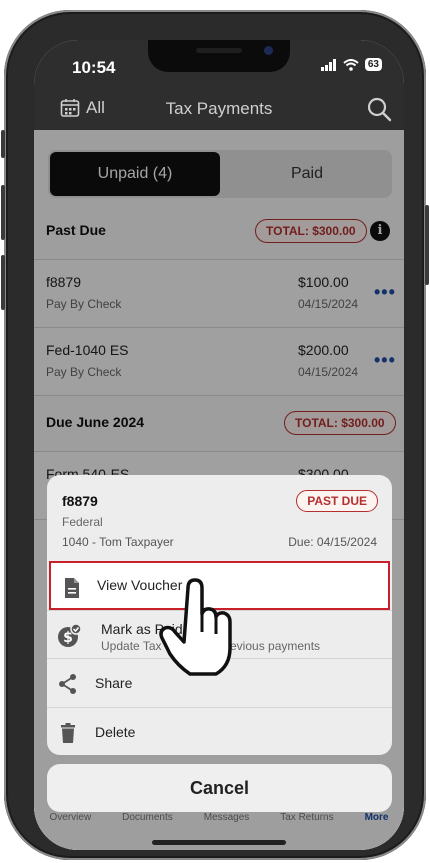 This screenshot has width=430, height=863. Describe the element at coordinates (332, 542) in the screenshot. I see `sheet-due-date: Due: 04/15/2024` at that location.